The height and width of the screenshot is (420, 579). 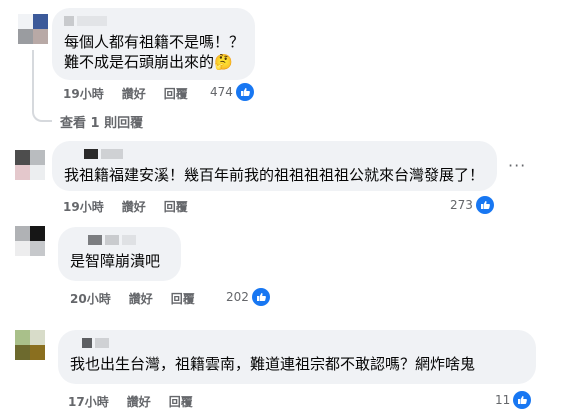 I want to click on reaction-count: 11, so click(x=513, y=400).